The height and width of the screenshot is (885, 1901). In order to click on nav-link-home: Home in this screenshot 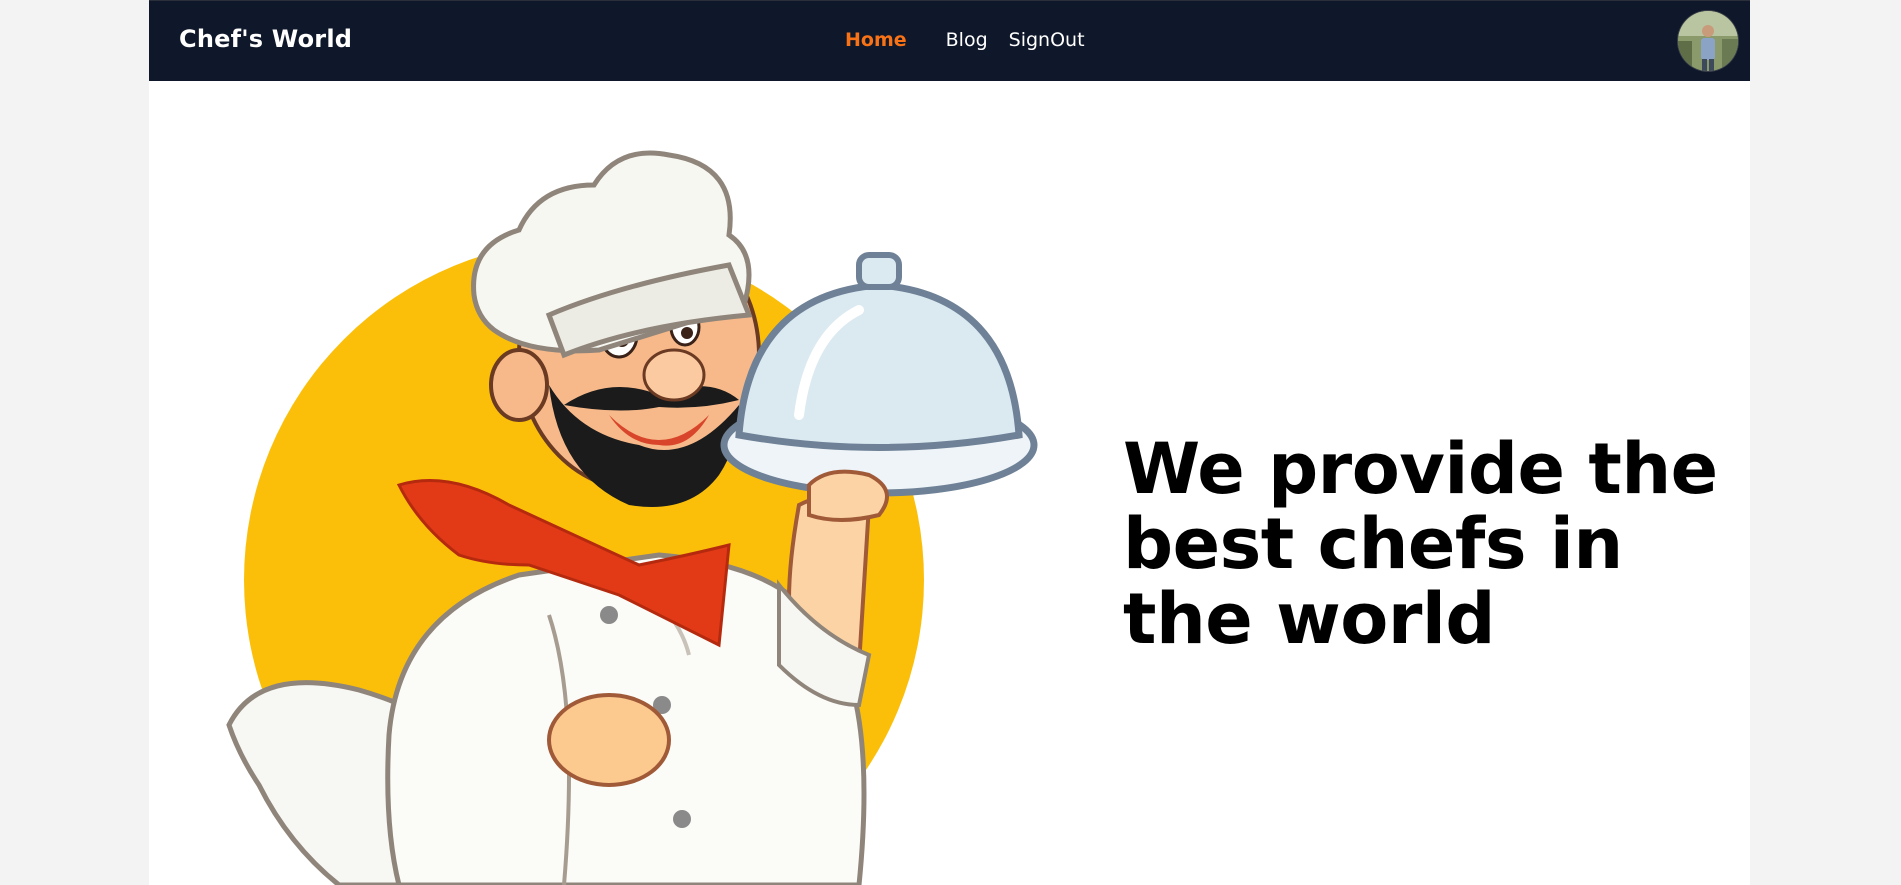, I will do `click(876, 40)`.